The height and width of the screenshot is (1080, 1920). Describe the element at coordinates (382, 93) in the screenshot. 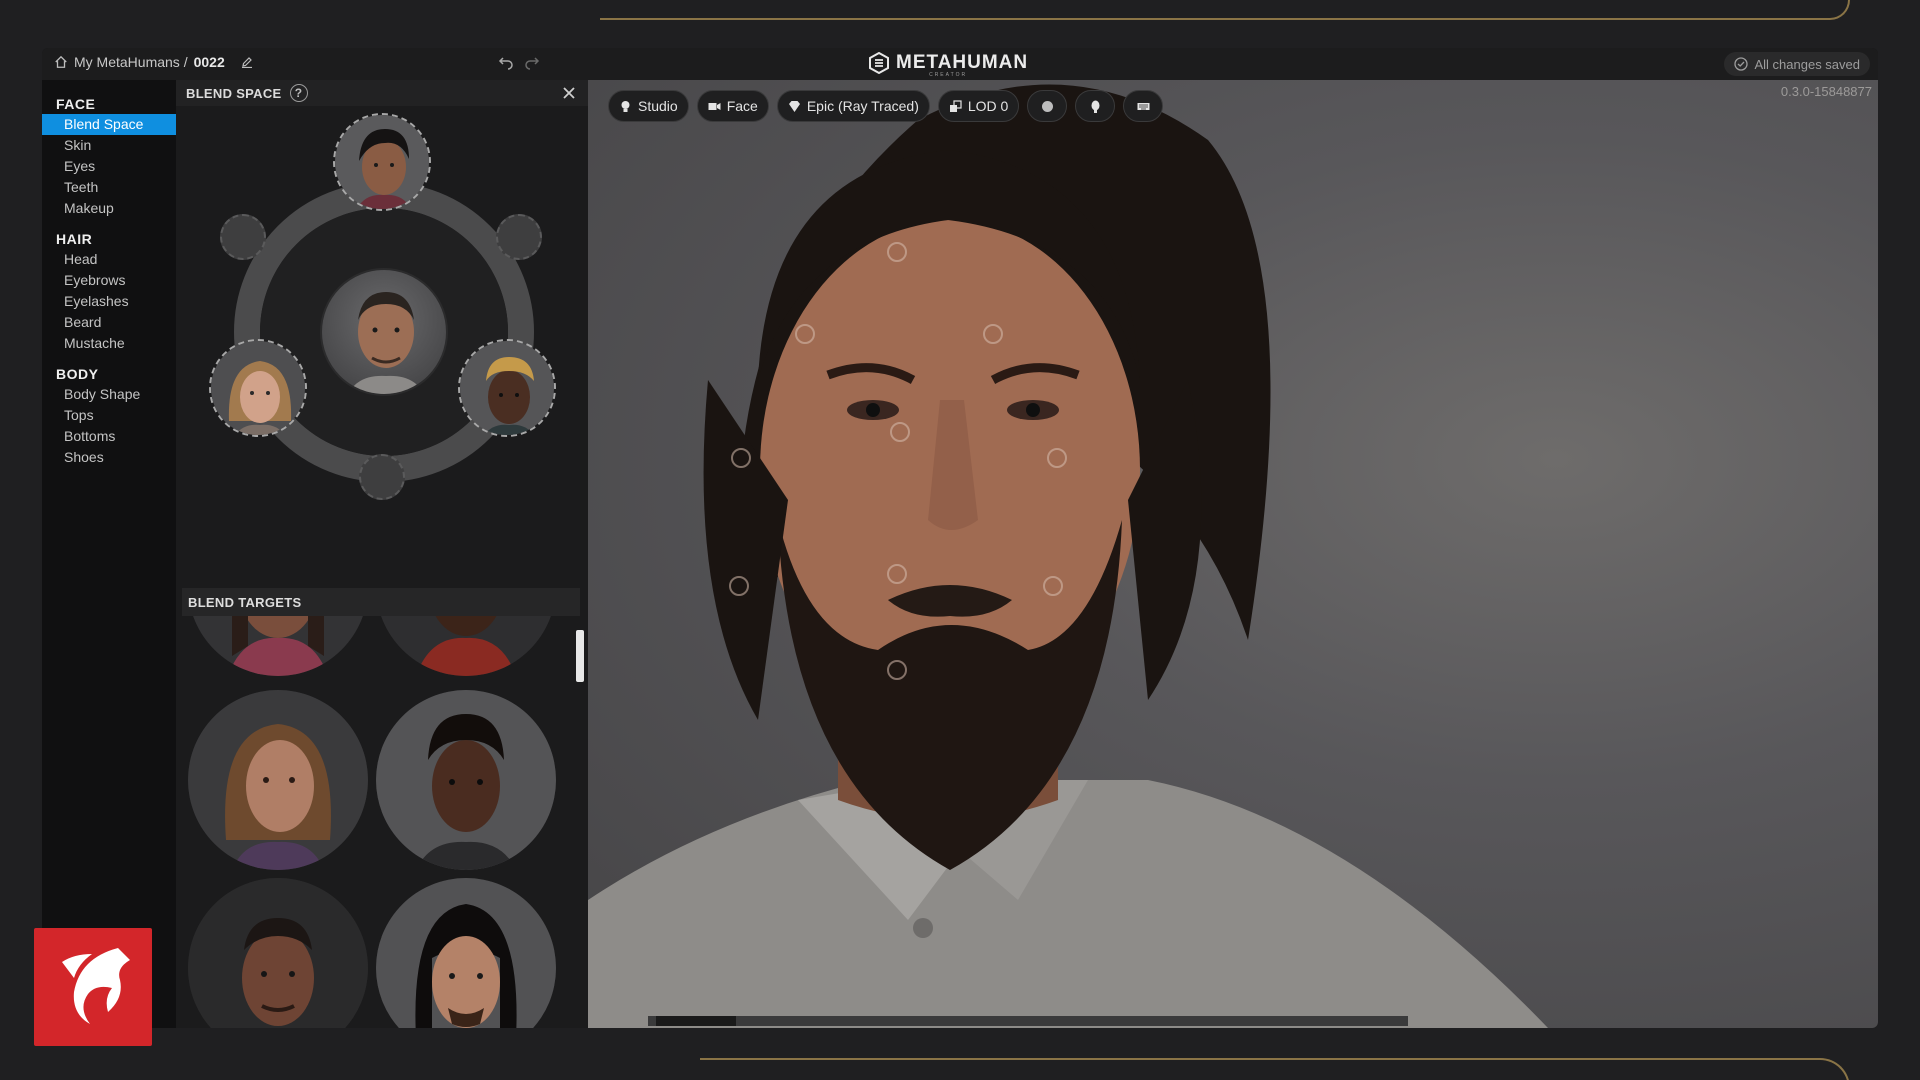

I see `panel-header: BLEND SPACE ?` at that location.